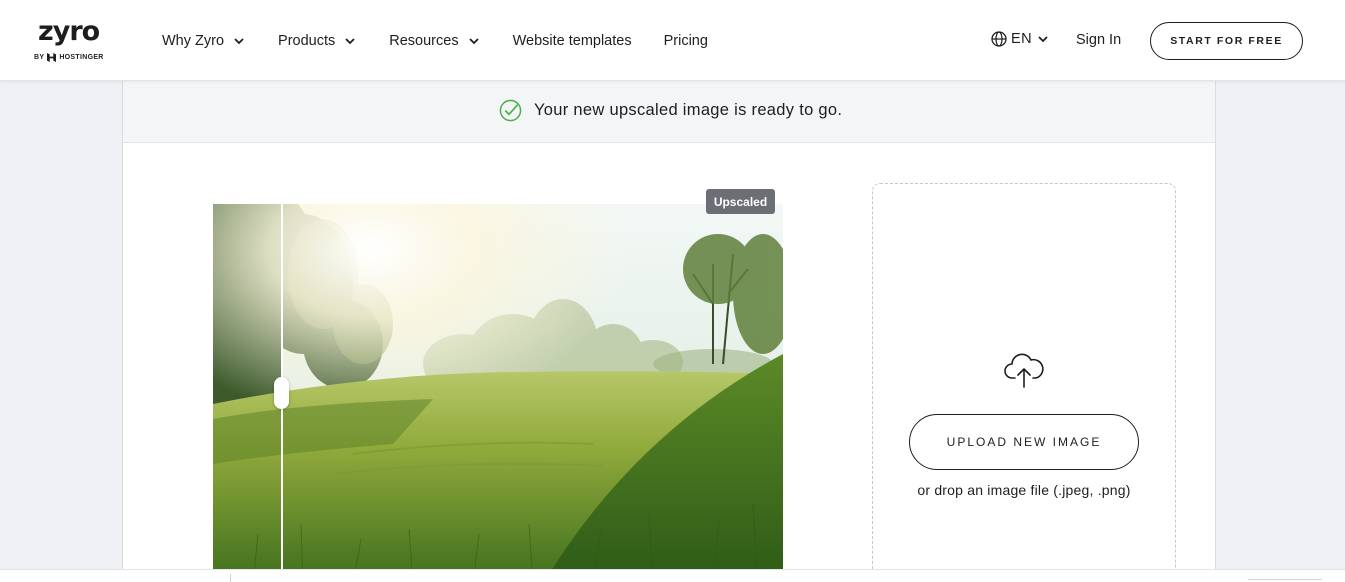  I want to click on nav-website-templates: Website templates, so click(572, 41).